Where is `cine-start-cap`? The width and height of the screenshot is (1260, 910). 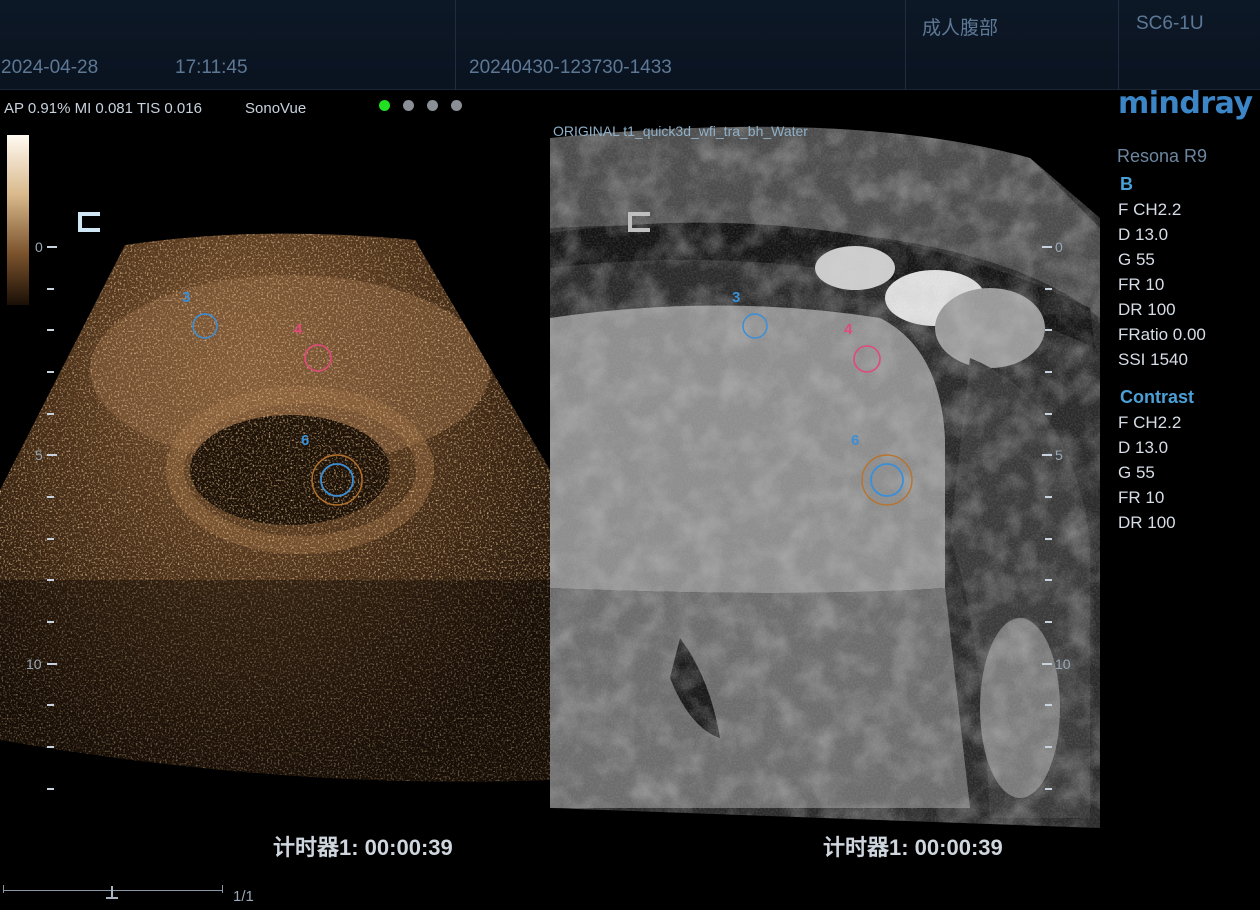 cine-start-cap is located at coordinates (3, 889).